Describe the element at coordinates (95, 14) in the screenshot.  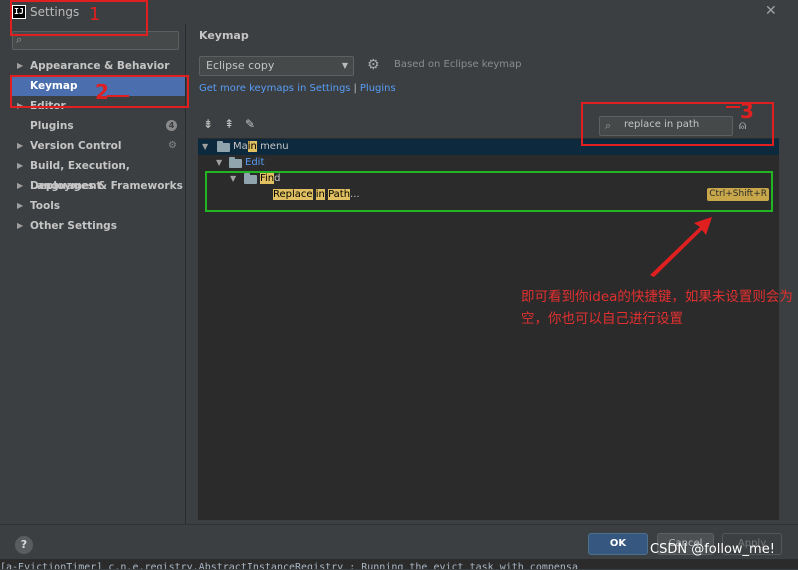
I see `annotation-mark-1: 1` at that location.